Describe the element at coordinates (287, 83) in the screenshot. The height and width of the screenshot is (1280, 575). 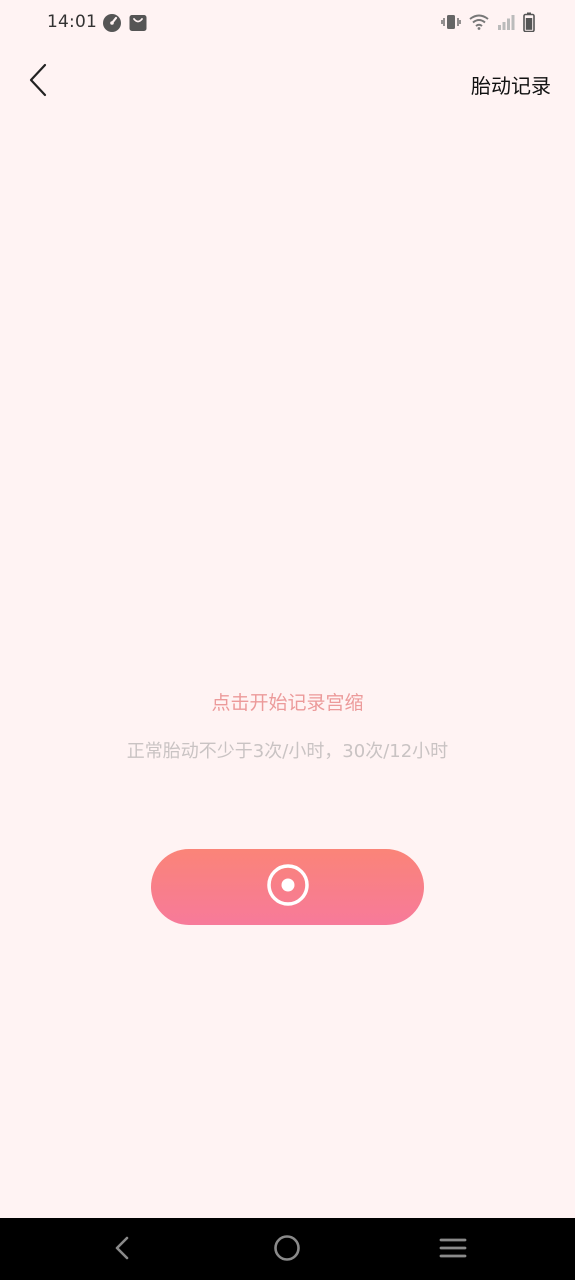
I see `app-bar: 胎动记录` at that location.